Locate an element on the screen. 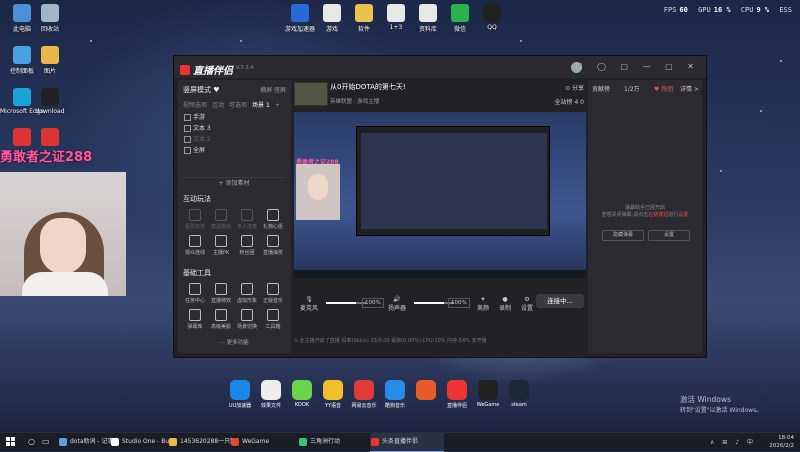 This screenshot has width=800, height=452. speaker-control: 🔊 扬声器 is located at coordinates (397, 304).